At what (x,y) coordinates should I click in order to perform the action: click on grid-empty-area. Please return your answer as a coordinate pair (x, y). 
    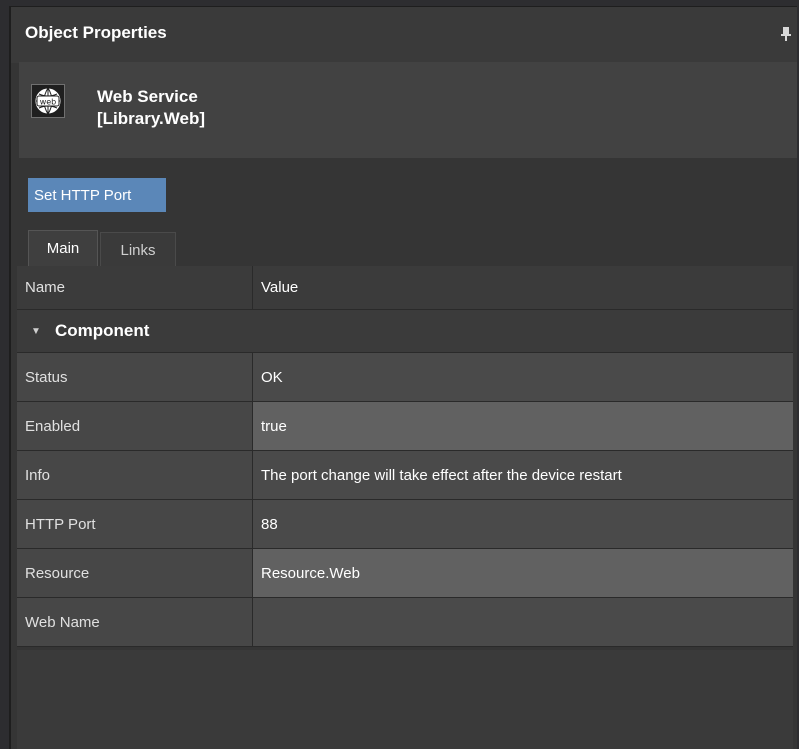
    Looking at the image, I should click on (405, 699).